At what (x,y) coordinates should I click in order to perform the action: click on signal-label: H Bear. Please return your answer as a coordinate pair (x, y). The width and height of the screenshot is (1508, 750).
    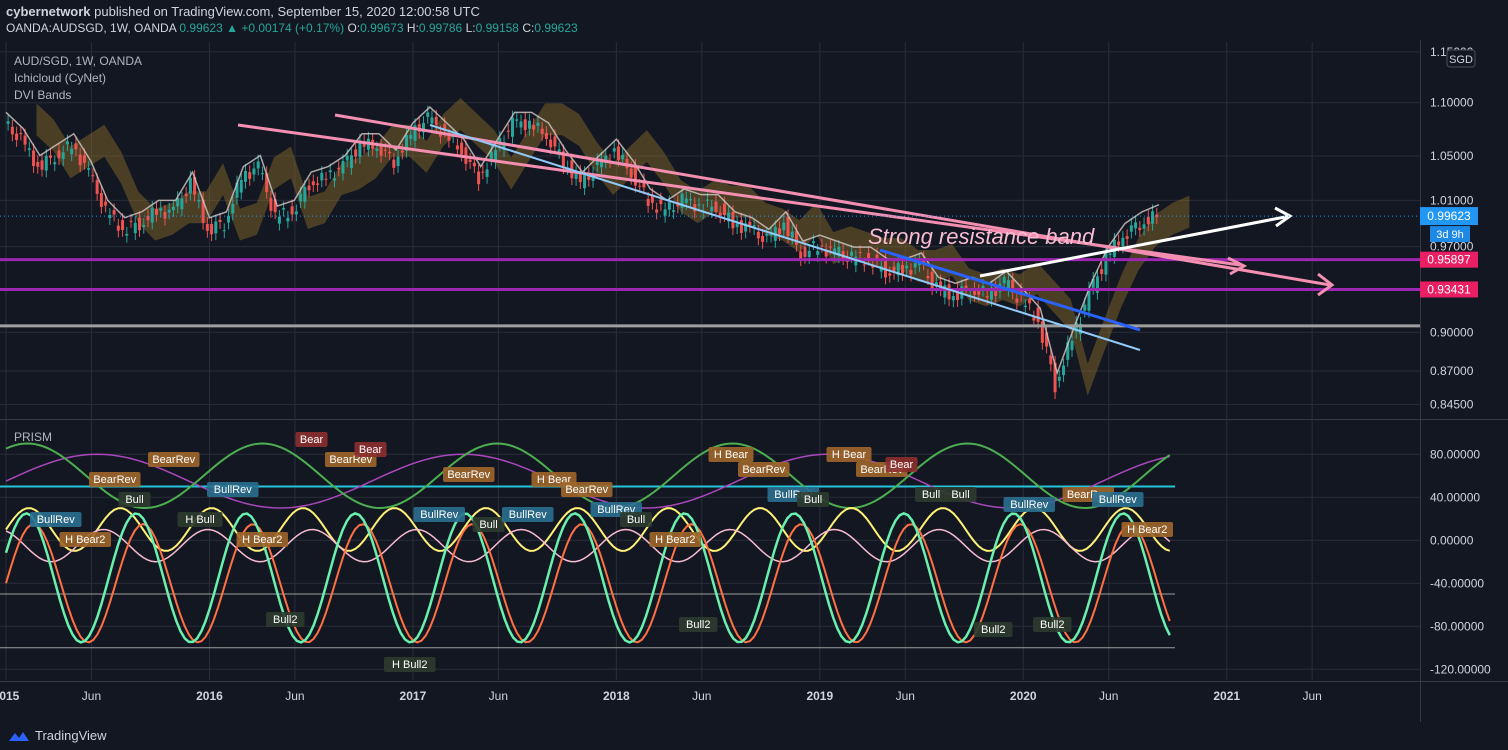
    Looking at the image, I should click on (849, 455).